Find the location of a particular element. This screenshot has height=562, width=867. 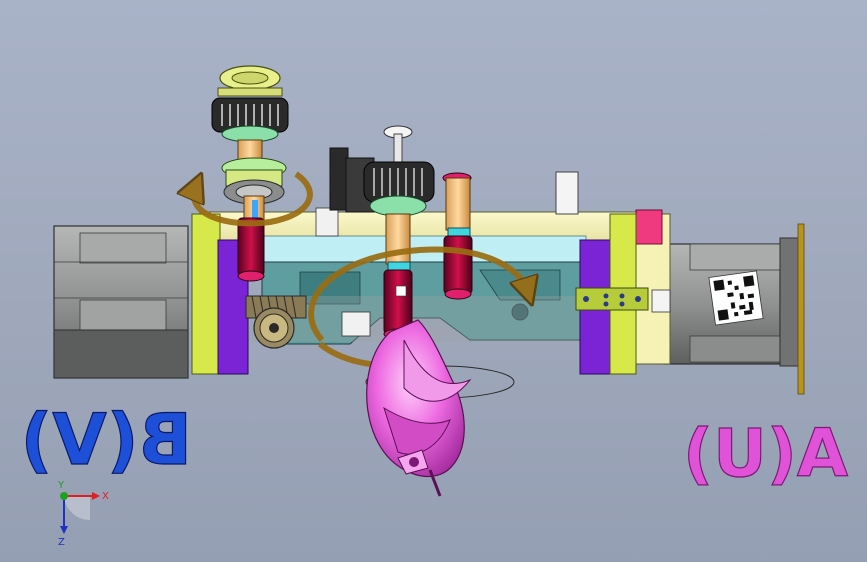

sensor-pcb is located at coordinates (623, 300).